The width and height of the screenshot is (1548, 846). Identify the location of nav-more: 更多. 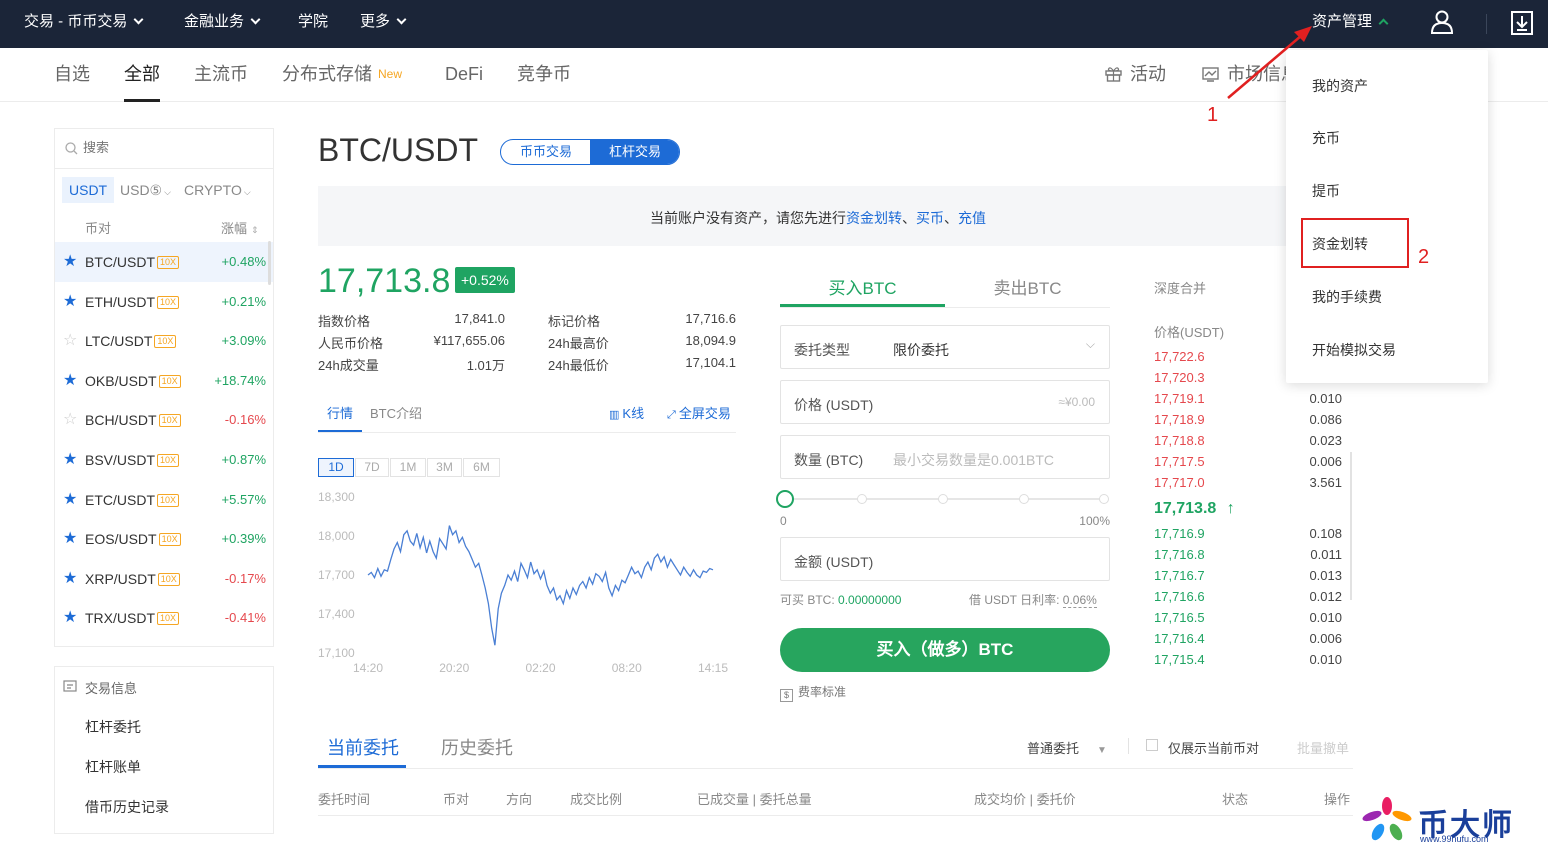
(383, 24).